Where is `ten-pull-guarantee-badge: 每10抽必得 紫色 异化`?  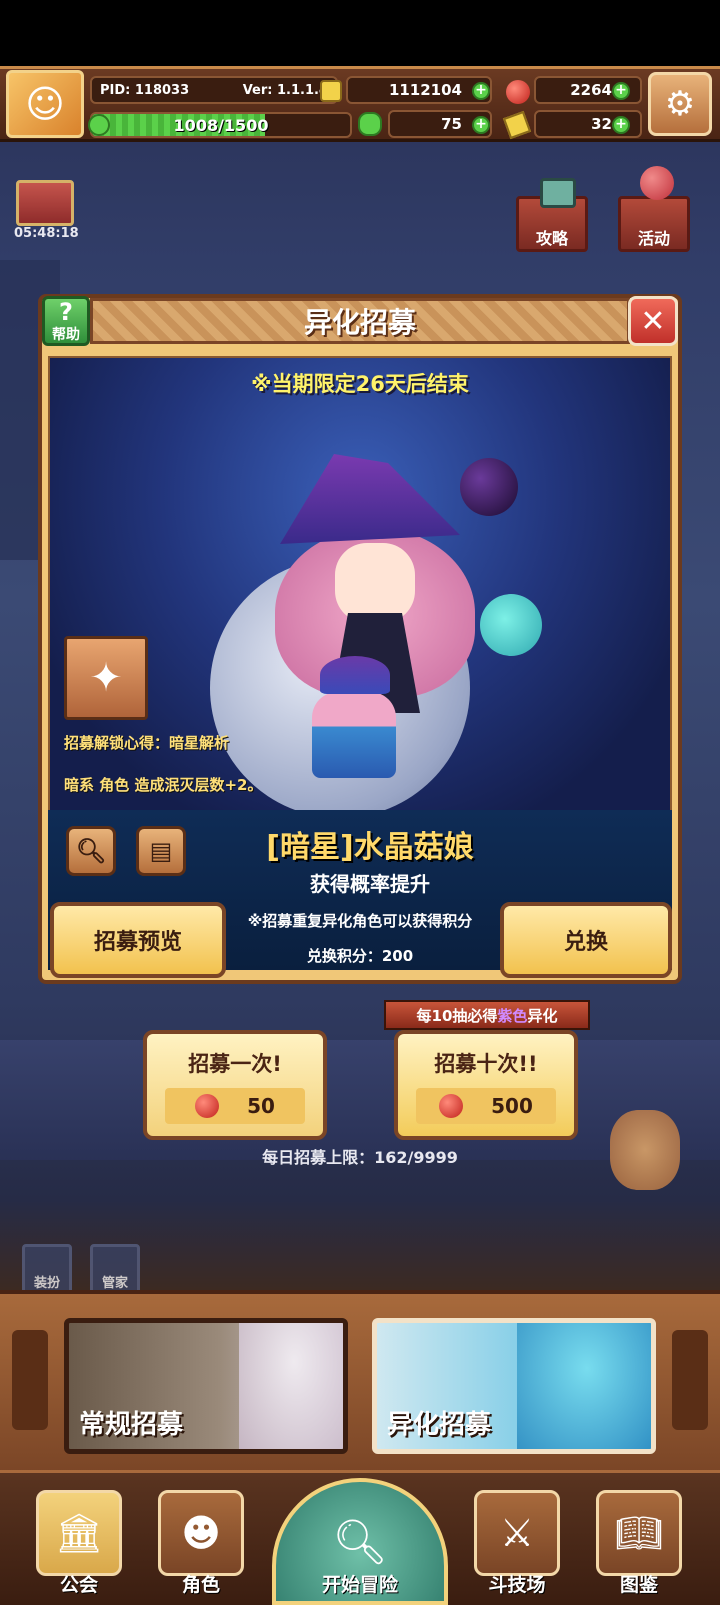
ten-pull-guarantee-badge: 每10抽必得 紫色 异化 is located at coordinates (487, 1015).